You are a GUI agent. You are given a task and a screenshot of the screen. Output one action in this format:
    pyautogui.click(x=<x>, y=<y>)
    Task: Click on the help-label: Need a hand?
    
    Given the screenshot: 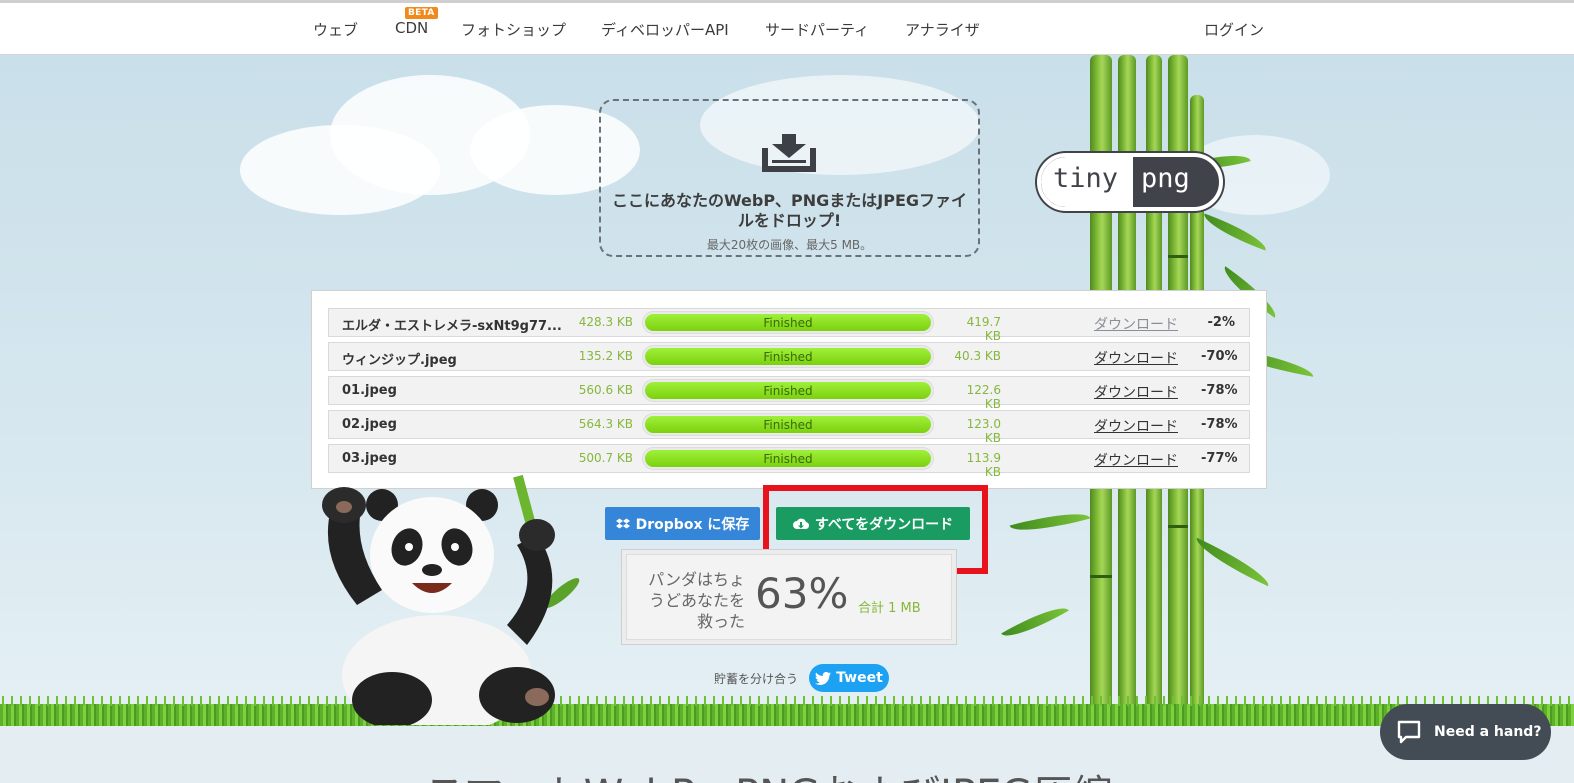 What is the action you would take?
    pyautogui.click(x=1488, y=732)
    